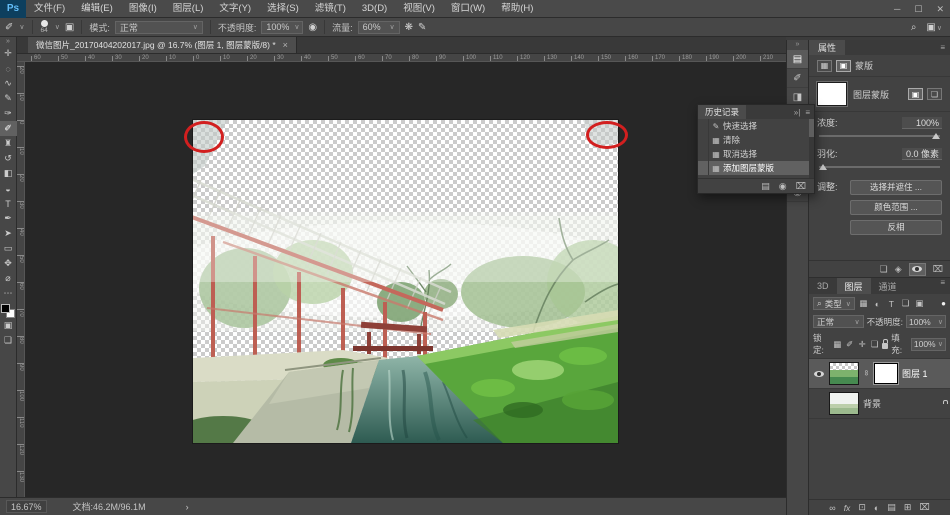 Image resolution: width=950 pixels, height=515 pixels. Describe the element at coordinates (945, 47) in the screenshot. I see `properties-menu-icon: ≡` at that location.